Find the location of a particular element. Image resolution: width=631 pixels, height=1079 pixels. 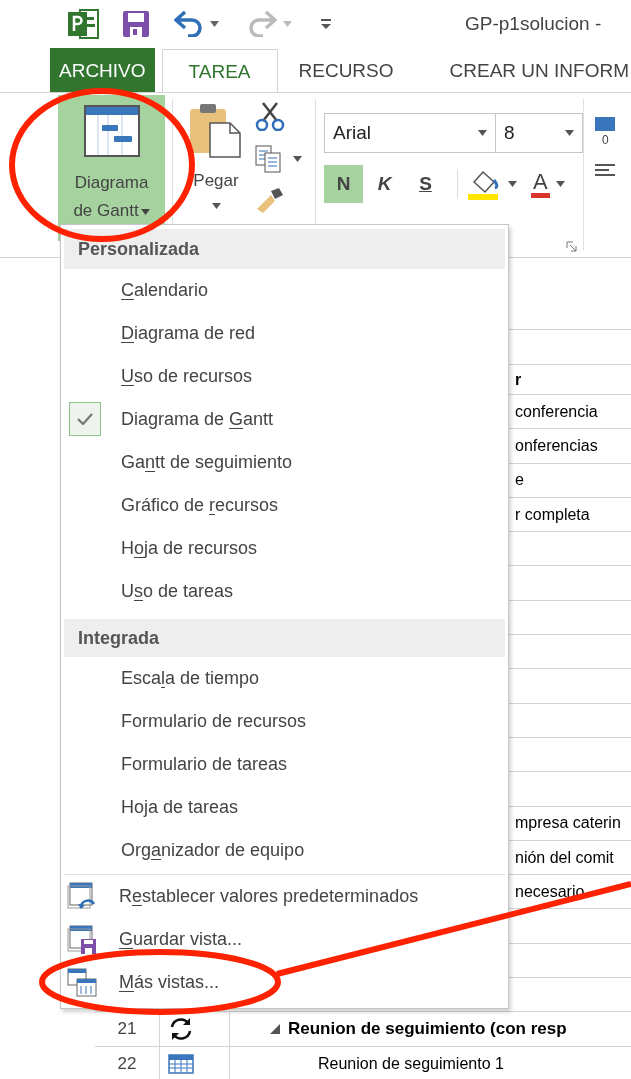

undo-icon is located at coordinates (189, 24).